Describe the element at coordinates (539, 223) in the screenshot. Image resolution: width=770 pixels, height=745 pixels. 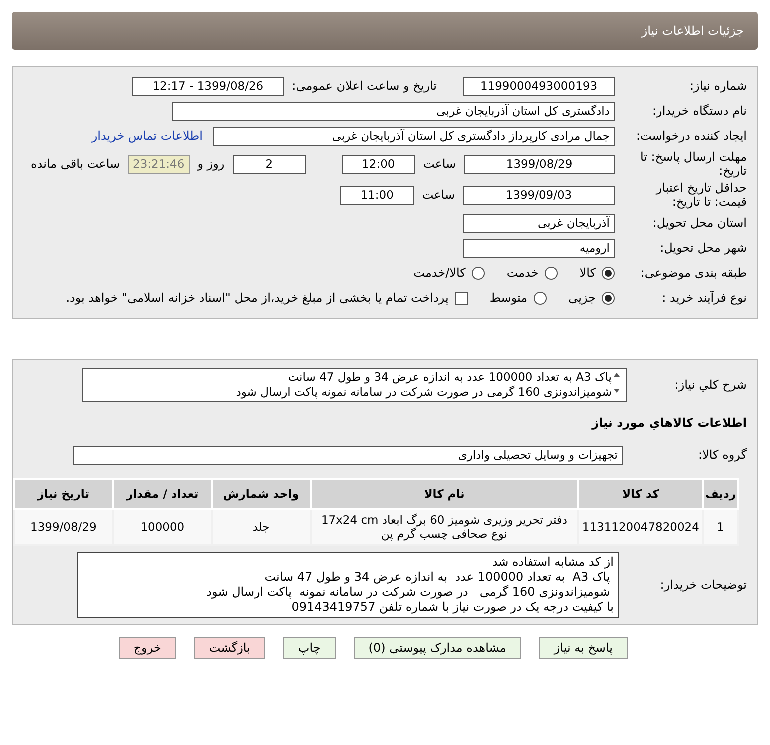
I see `province-field: آذربایجان غربی` at that location.